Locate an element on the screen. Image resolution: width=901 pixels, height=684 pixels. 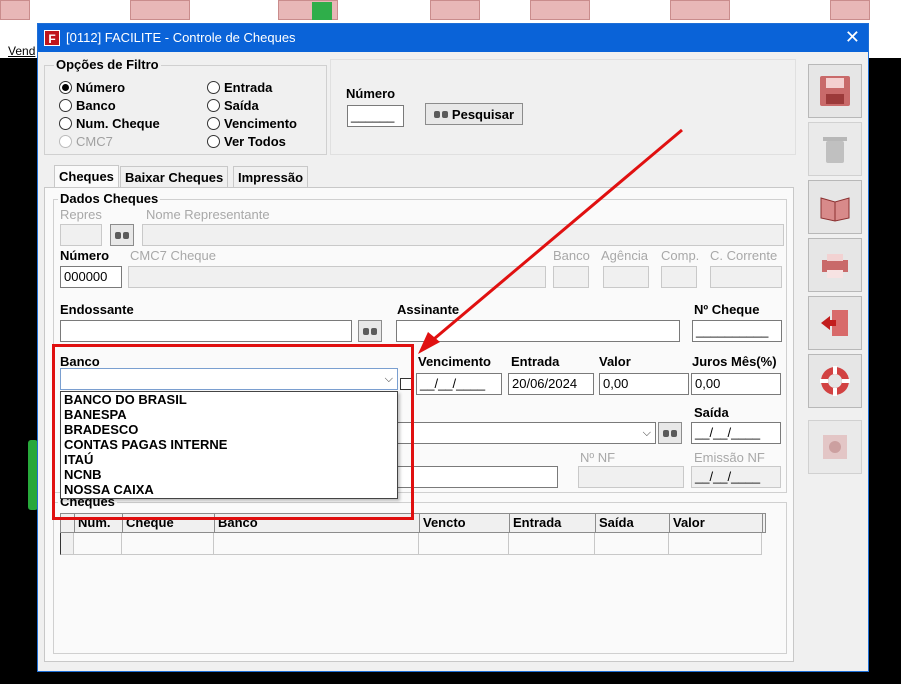
annotation-arrow is located at coordinates (550, 241).